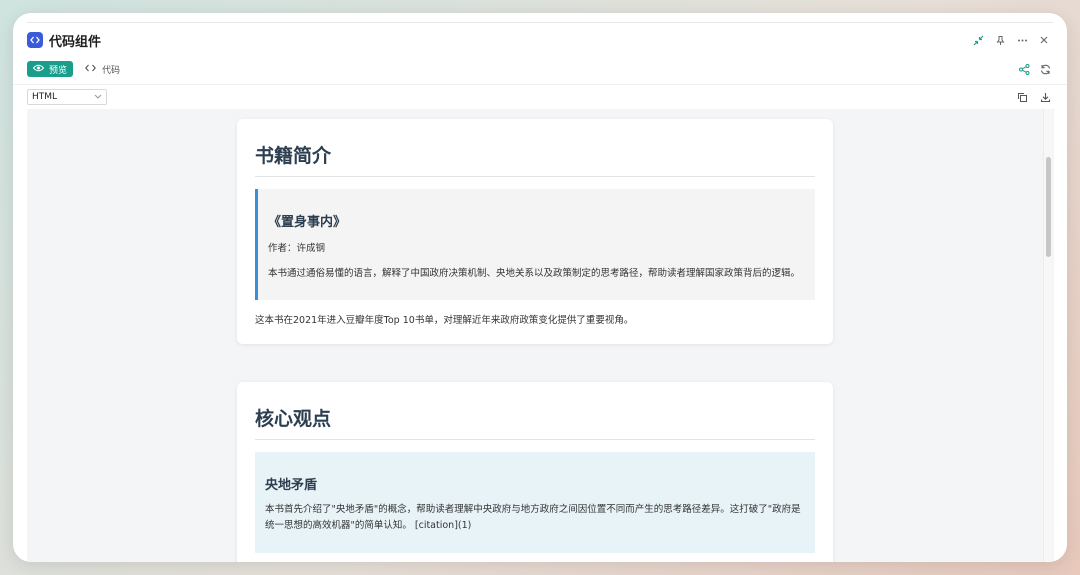 The width and height of the screenshot is (1080, 575). I want to click on scrollbar-thumb, so click(1048, 207).